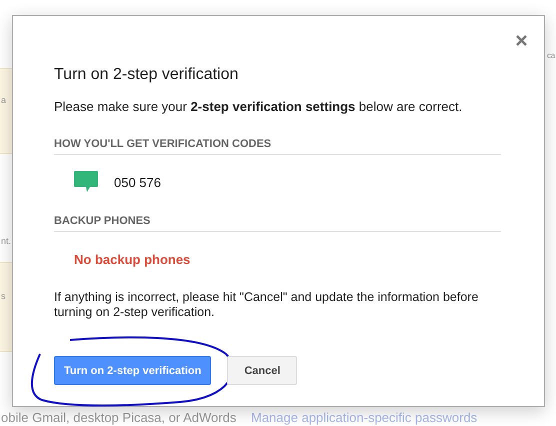  What do you see at coordinates (259, 107) in the screenshot?
I see `intro-text: Please make sure your 2-step verification settings below are correct.` at bounding box center [259, 107].